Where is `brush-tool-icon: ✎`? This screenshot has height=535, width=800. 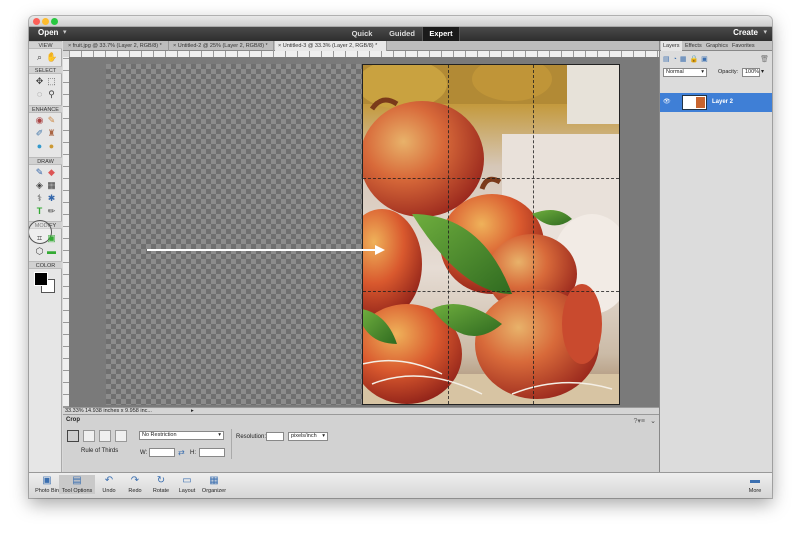 brush-tool-icon: ✎ is located at coordinates (39, 172).